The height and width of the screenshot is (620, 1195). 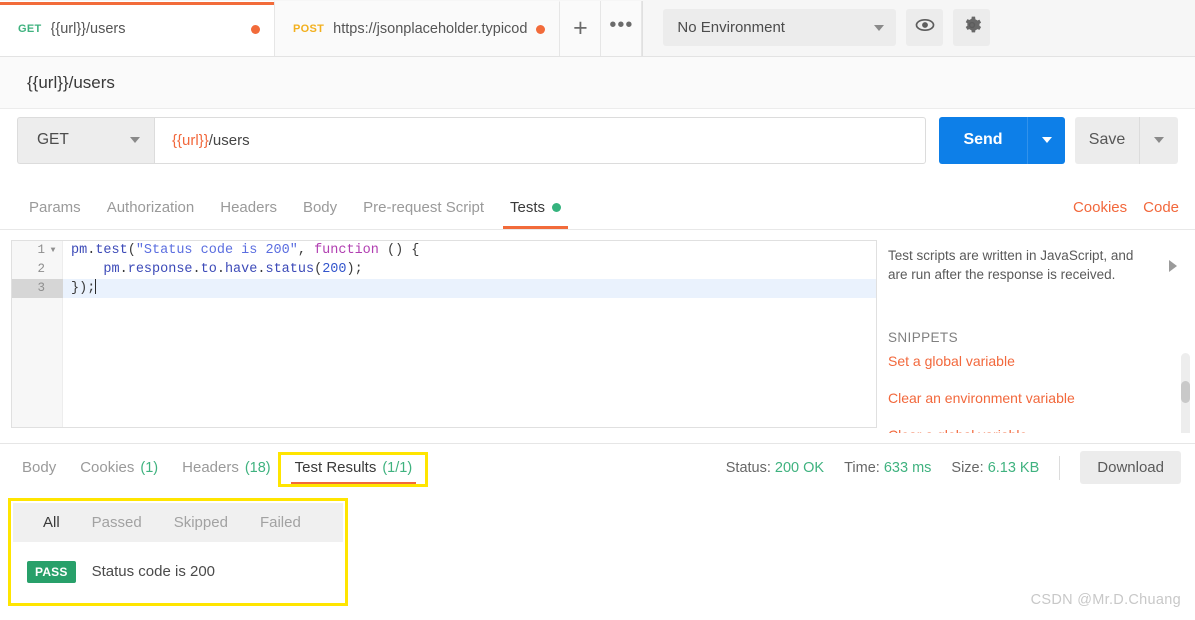 What do you see at coordinates (597, 83) in the screenshot?
I see `request-name-bar: {{url}}/users` at bounding box center [597, 83].